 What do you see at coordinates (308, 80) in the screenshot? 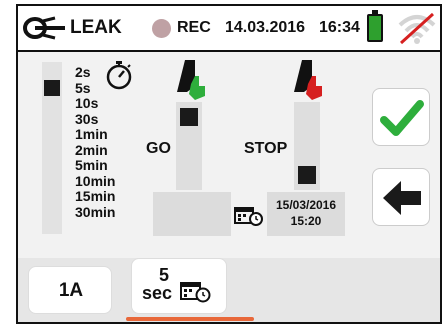
I see `hand-red-icon` at bounding box center [308, 80].